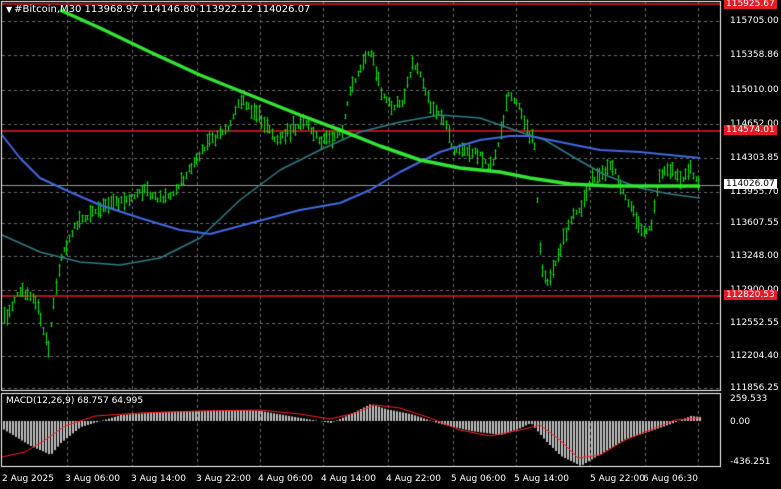 The width and height of the screenshot is (781, 489). Describe the element at coordinates (754, 323) in the screenshot. I see `price-tick: 112552.55` at that location.